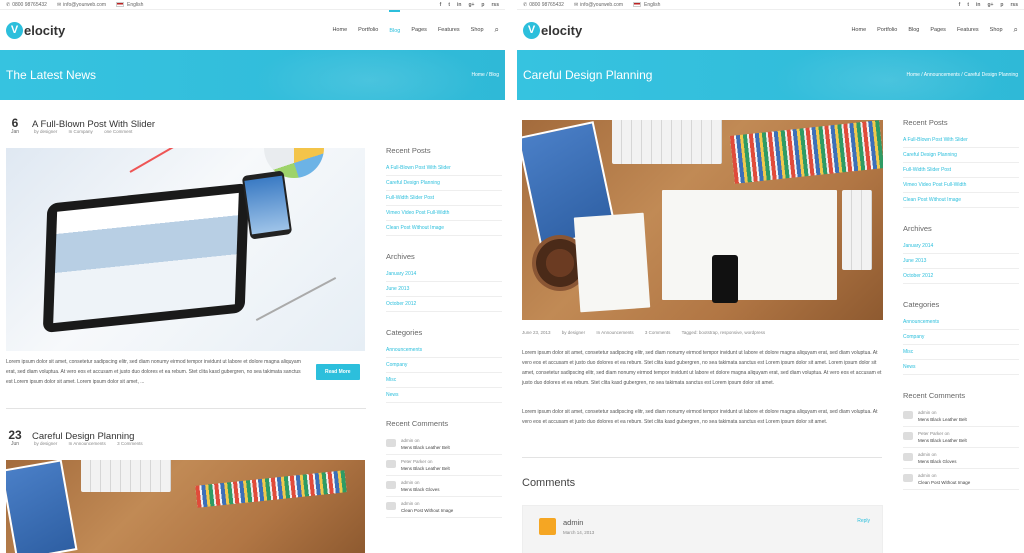  I want to click on us-flag-icon, so click(120, 4).